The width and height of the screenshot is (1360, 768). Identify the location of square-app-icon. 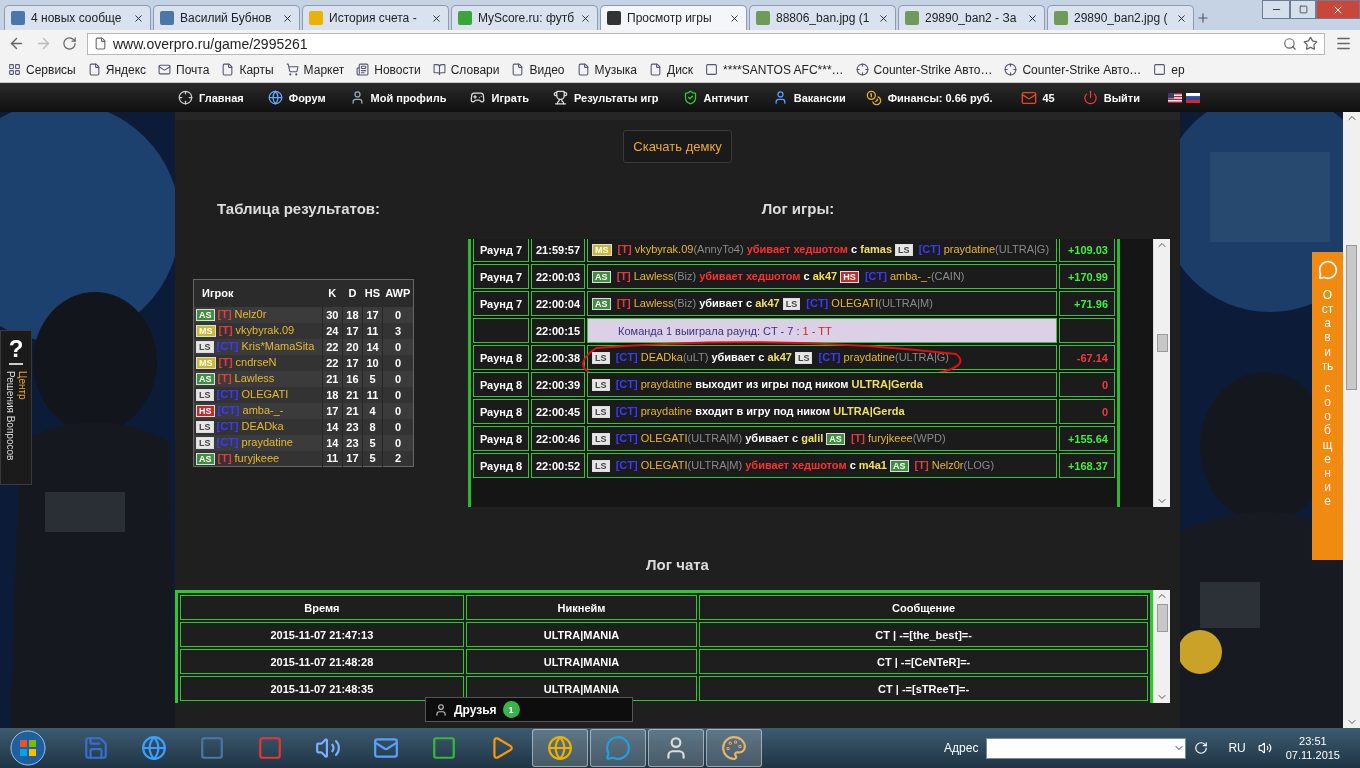
(444, 748).